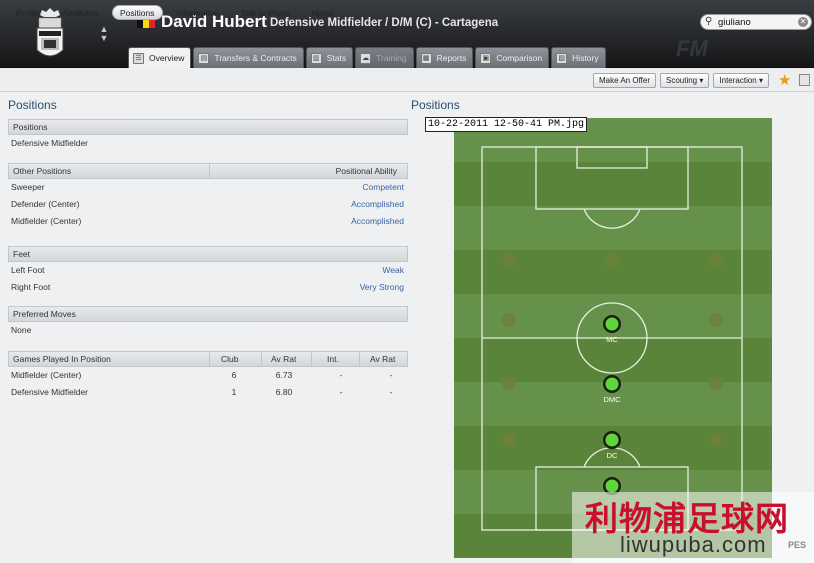 The height and width of the screenshot is (563, 814). Describe the element at coordinates (741, 80) in the screenshot. I see `interaction-button: Interaction ▾` at that location.